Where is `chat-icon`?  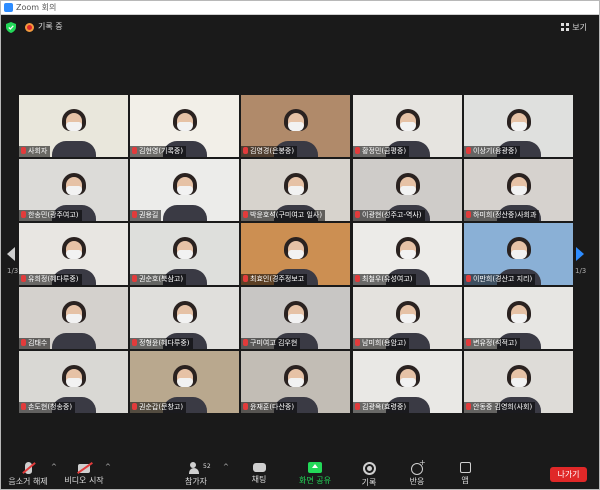
chat-icon is located at coordinates (259, 467).